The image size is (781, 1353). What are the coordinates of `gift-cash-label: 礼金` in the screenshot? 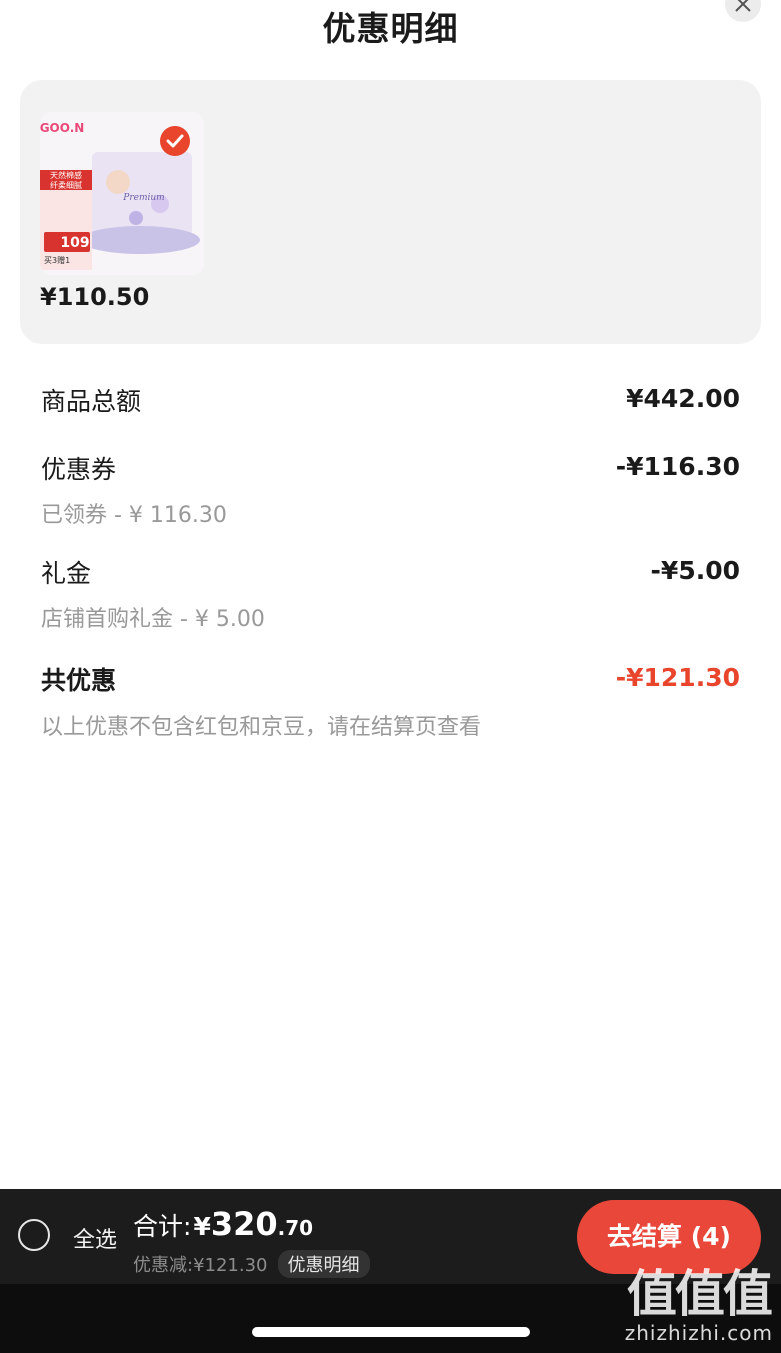 It's located at (66, 573).